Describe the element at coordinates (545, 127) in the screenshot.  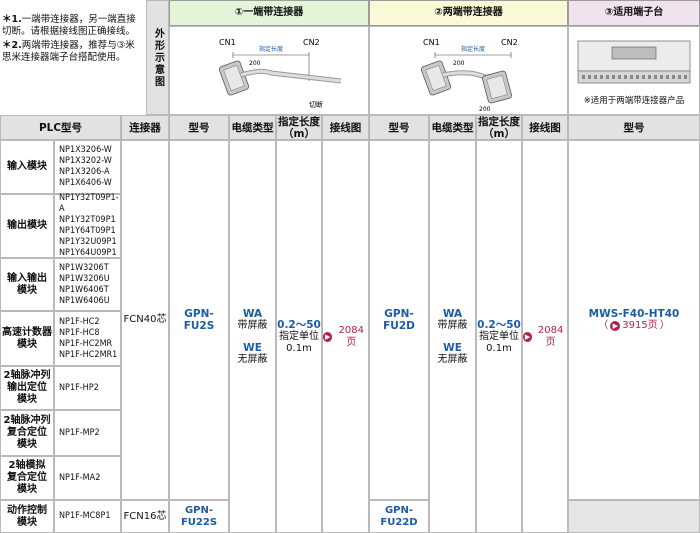
I see `header-wiring-two-end: 接线图` at that location.